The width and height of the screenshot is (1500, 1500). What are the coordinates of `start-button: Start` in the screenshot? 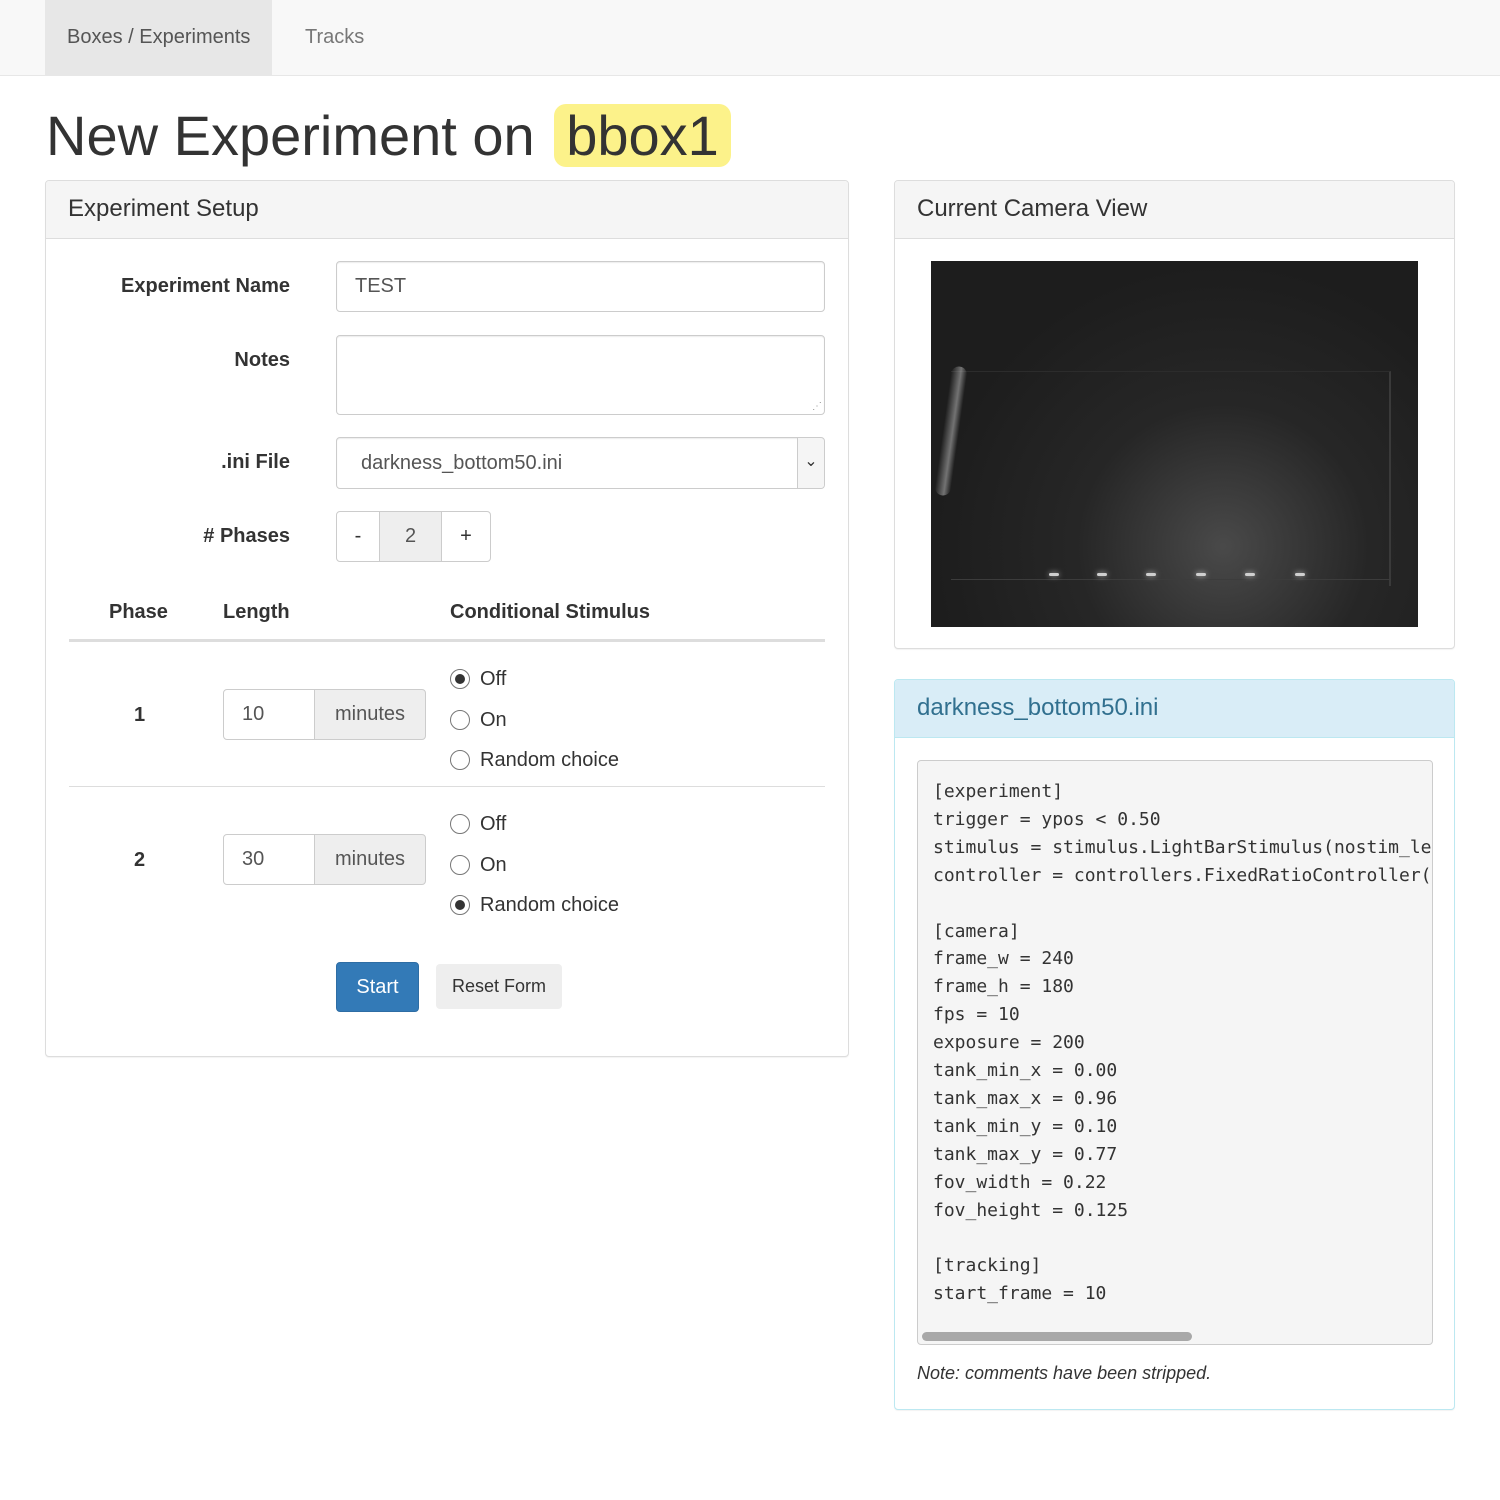 It's located at (377, 987).